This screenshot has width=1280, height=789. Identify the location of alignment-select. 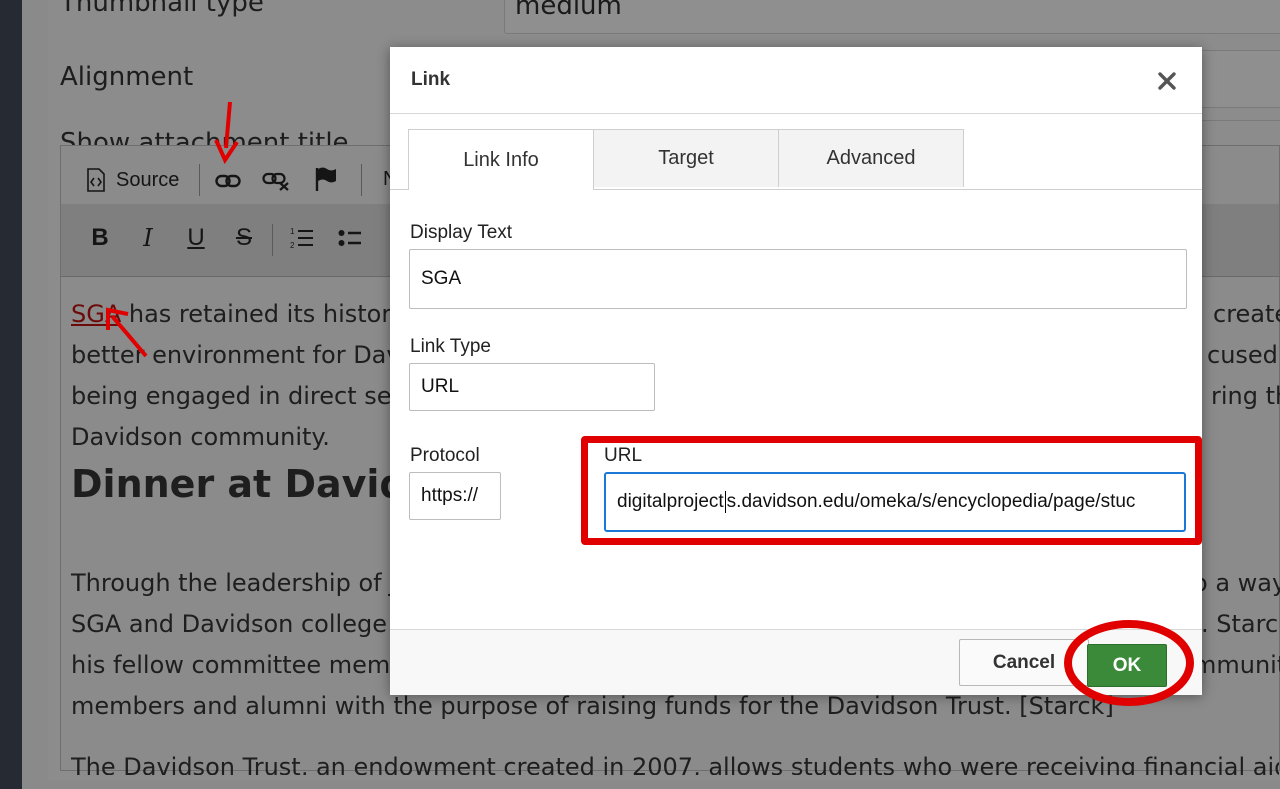
(1240, 79).